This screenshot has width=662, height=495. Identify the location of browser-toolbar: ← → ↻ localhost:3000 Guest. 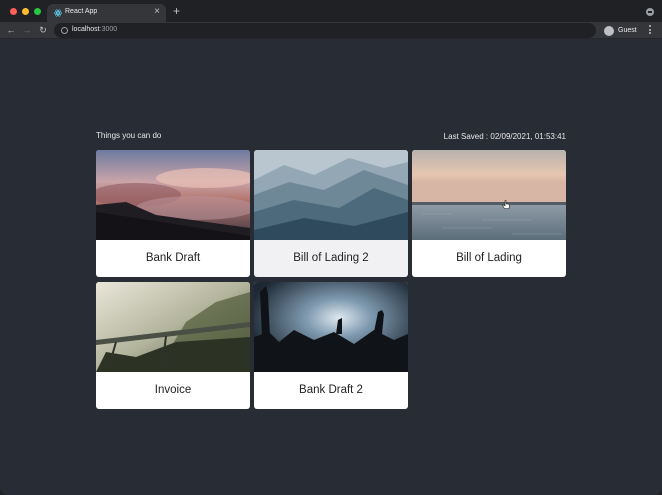
(331, 30).